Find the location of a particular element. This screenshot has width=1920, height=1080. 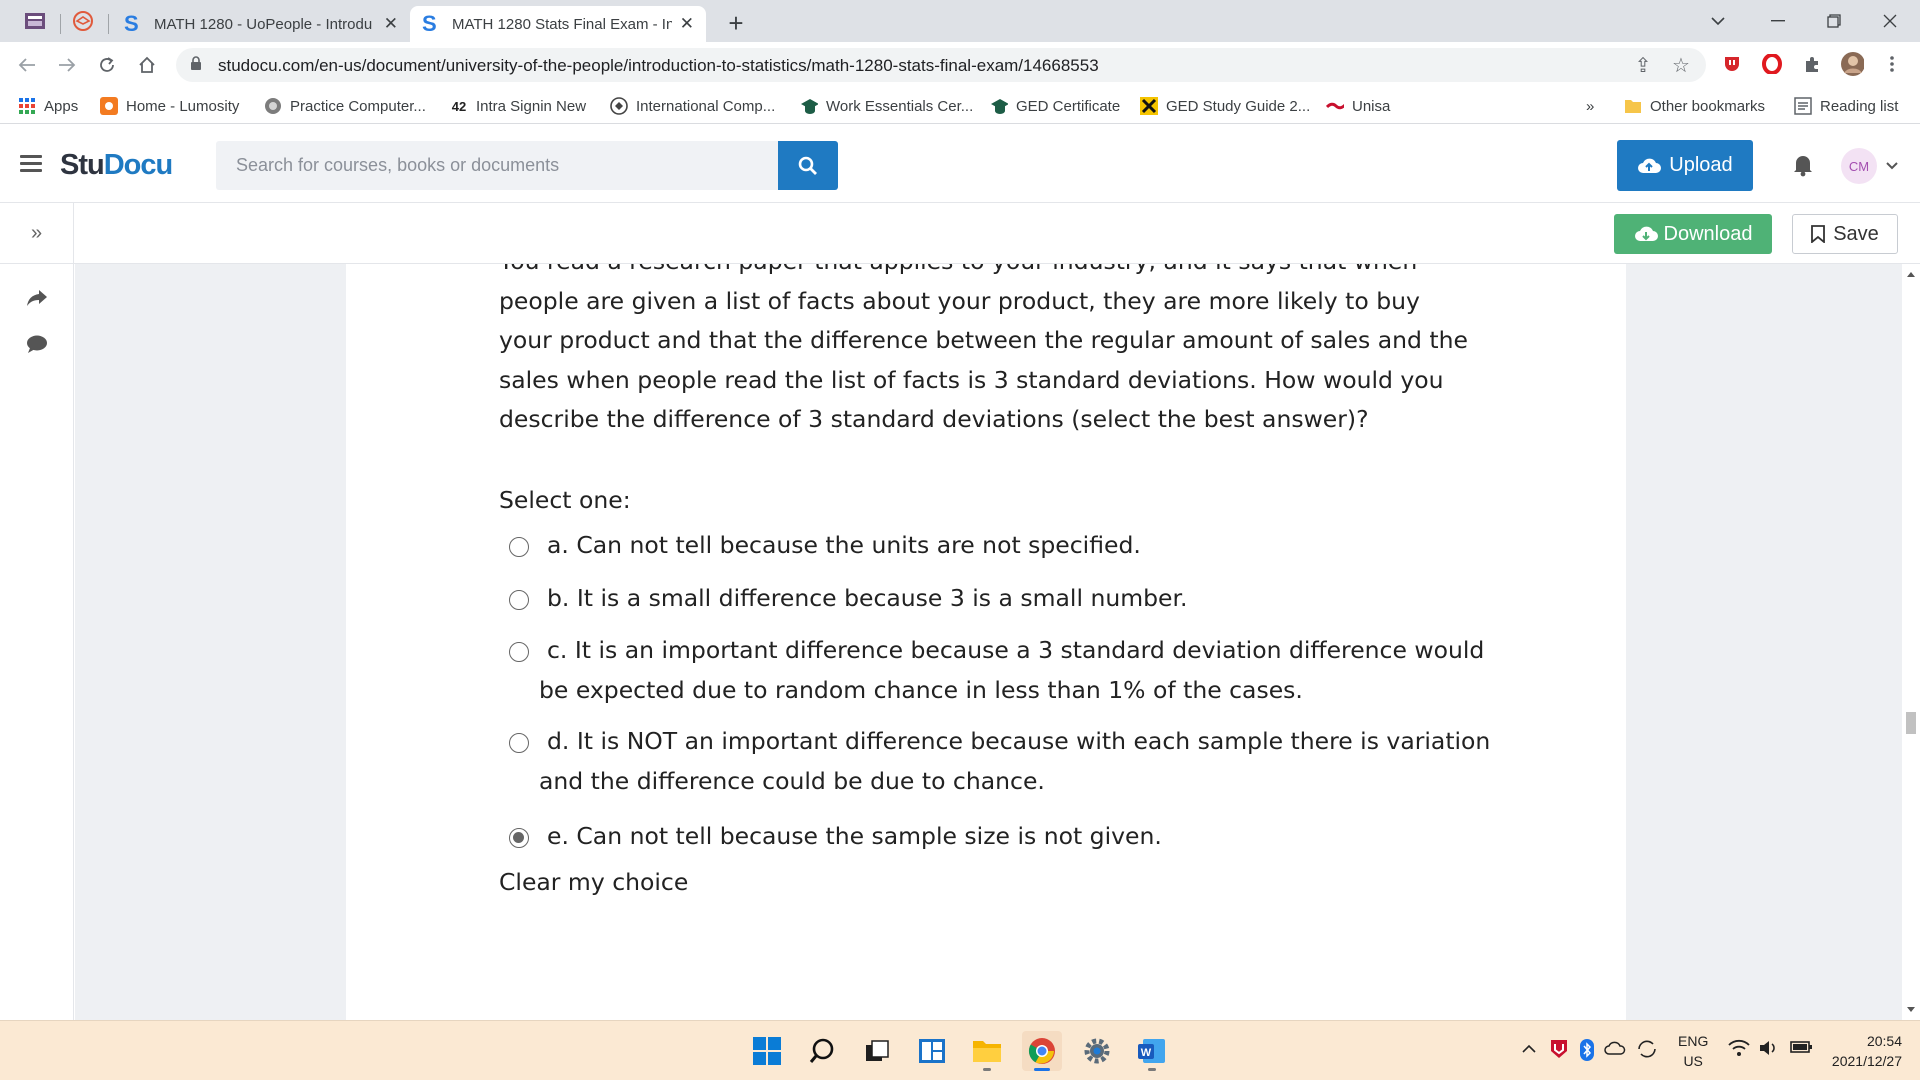

mcafee-icon is located at coordinates (1559, 1050).